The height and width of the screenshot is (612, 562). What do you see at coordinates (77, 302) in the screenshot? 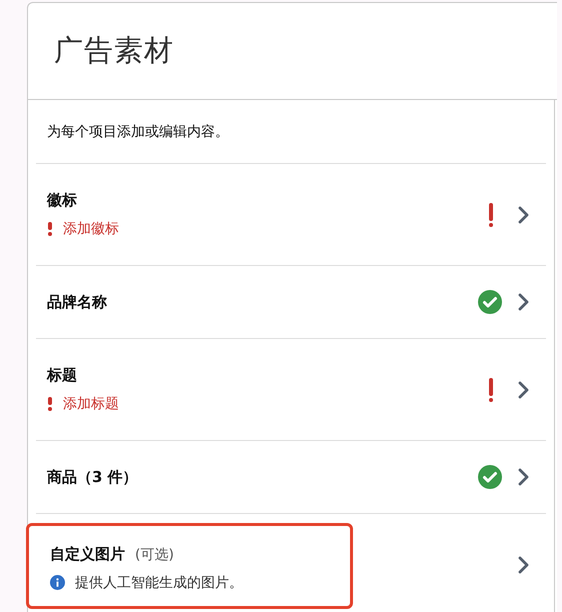
I see `item-label: 品牌名称` at bounding box center [77, 302].